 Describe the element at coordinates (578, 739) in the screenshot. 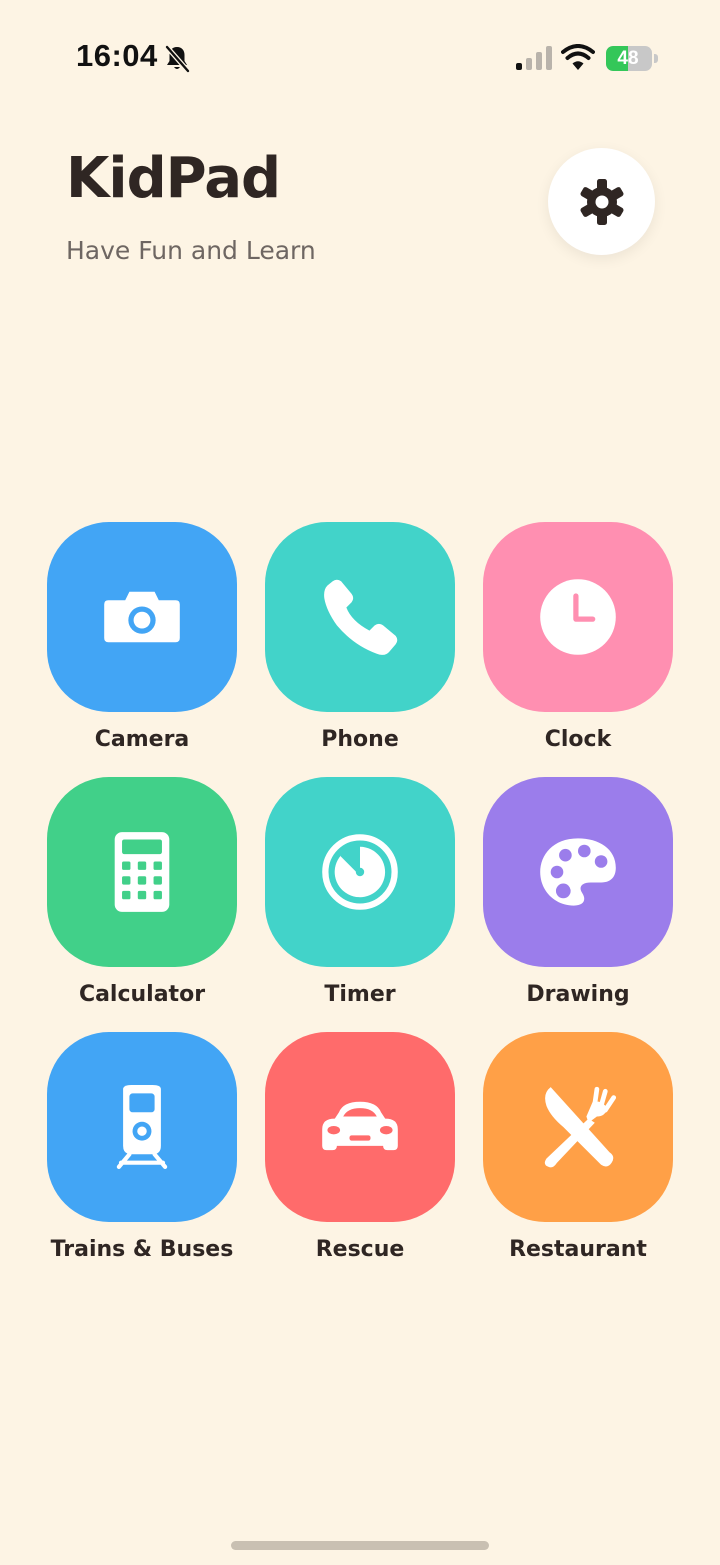

I see `app-label: Clock` at that location.